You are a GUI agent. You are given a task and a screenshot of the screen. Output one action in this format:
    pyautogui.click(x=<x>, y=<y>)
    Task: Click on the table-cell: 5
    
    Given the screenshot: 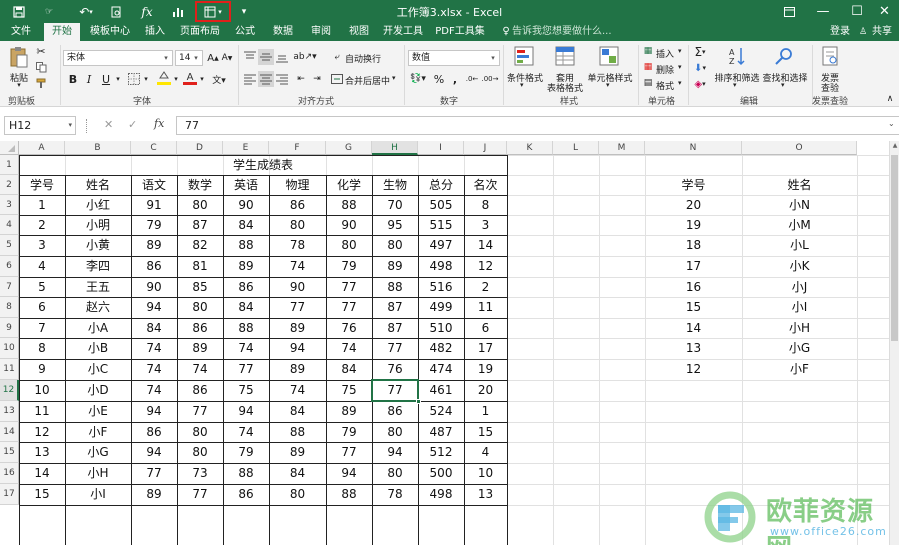 What is the action you would take?
    pyautogui.click(x=42, y=287)
    